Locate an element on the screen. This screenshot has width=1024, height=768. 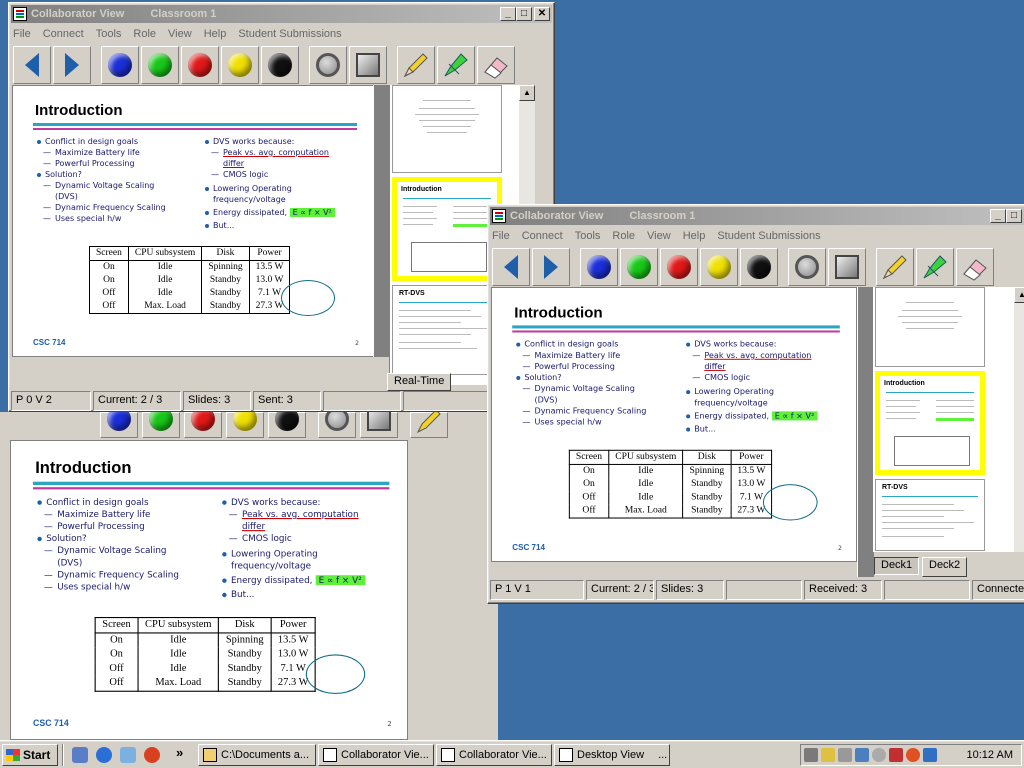
slide-scrollbar is located at coordinates (381, 221).